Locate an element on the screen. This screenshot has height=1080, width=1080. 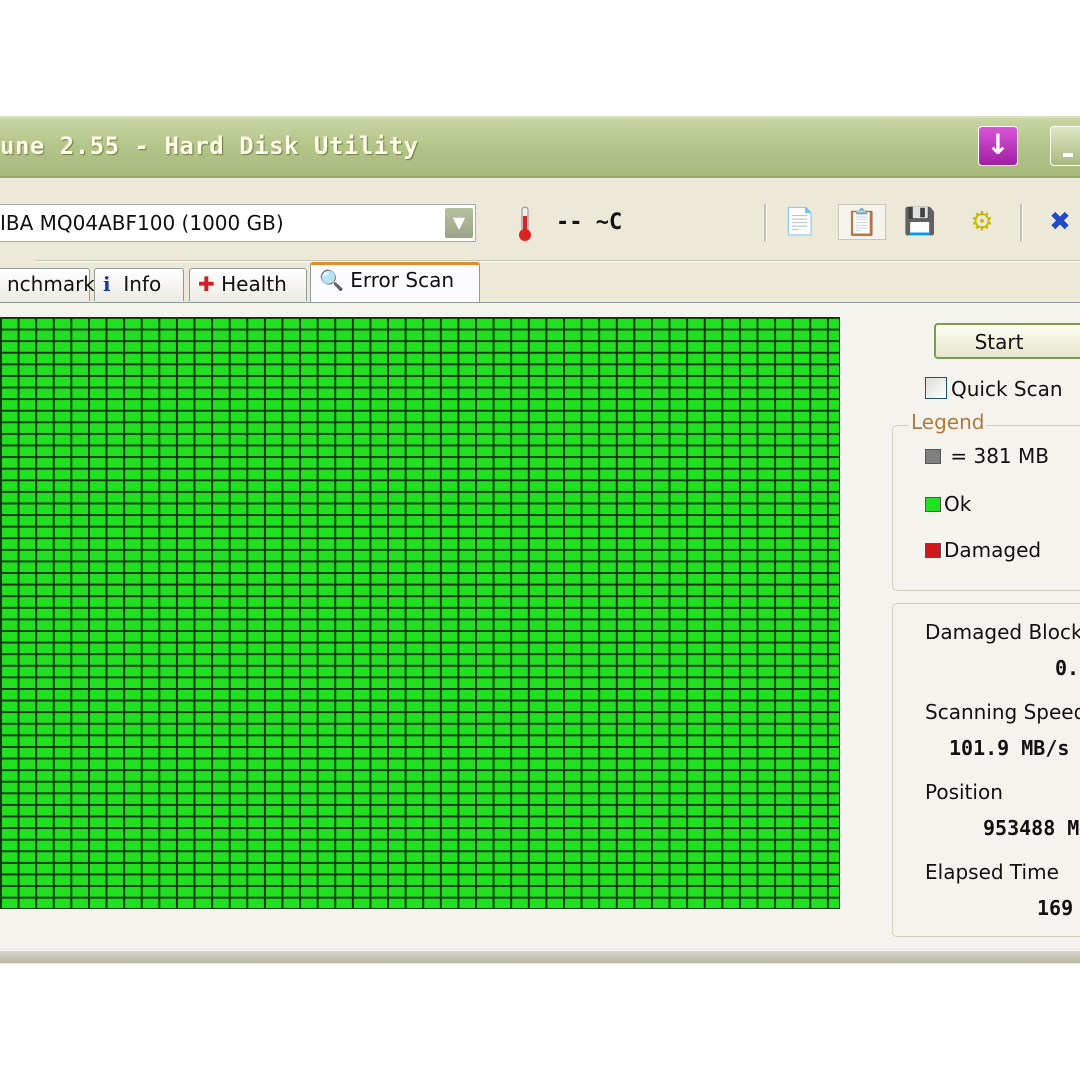
save-icon: 💾 is located at coordinates (920, 222).